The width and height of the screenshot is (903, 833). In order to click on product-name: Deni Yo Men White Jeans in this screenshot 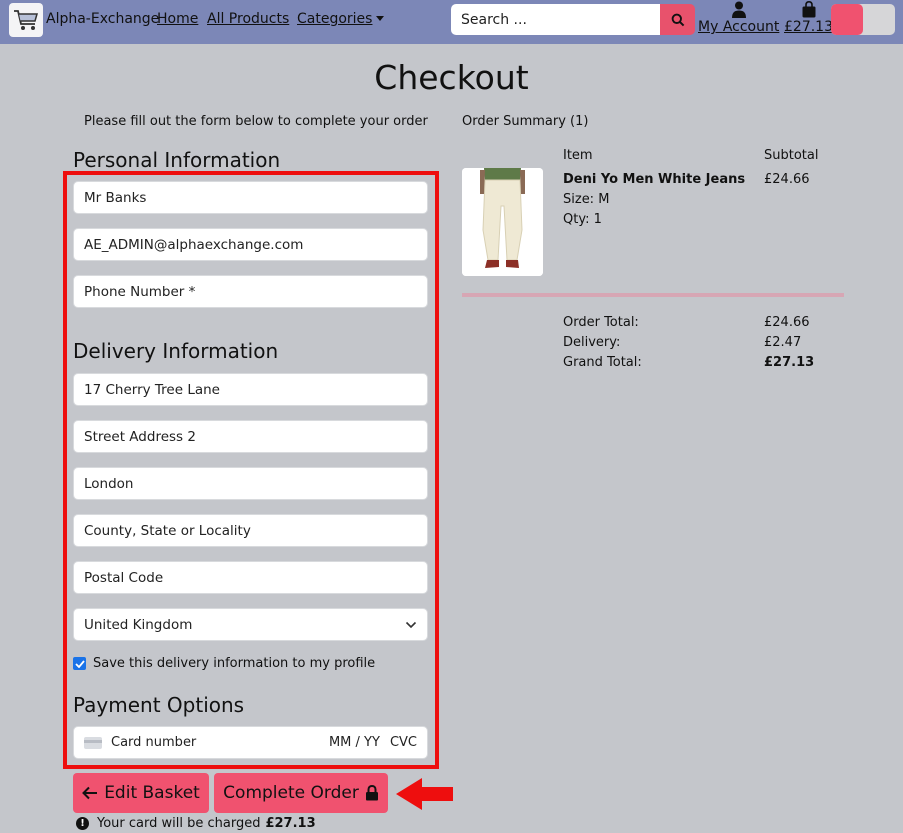, I will do `click(654, 179)`.